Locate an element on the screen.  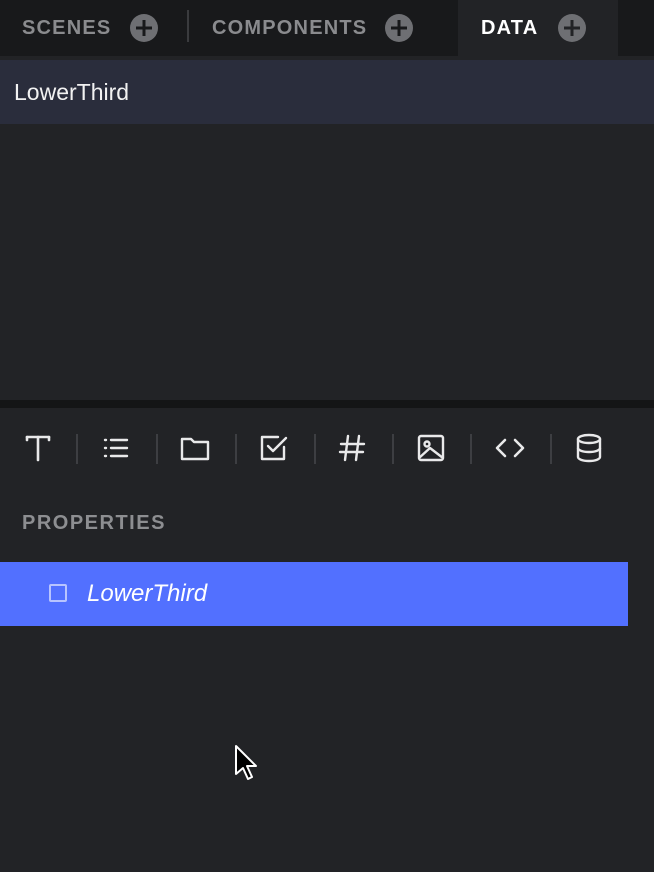
database-type-button is located at coordinates (589, 448).